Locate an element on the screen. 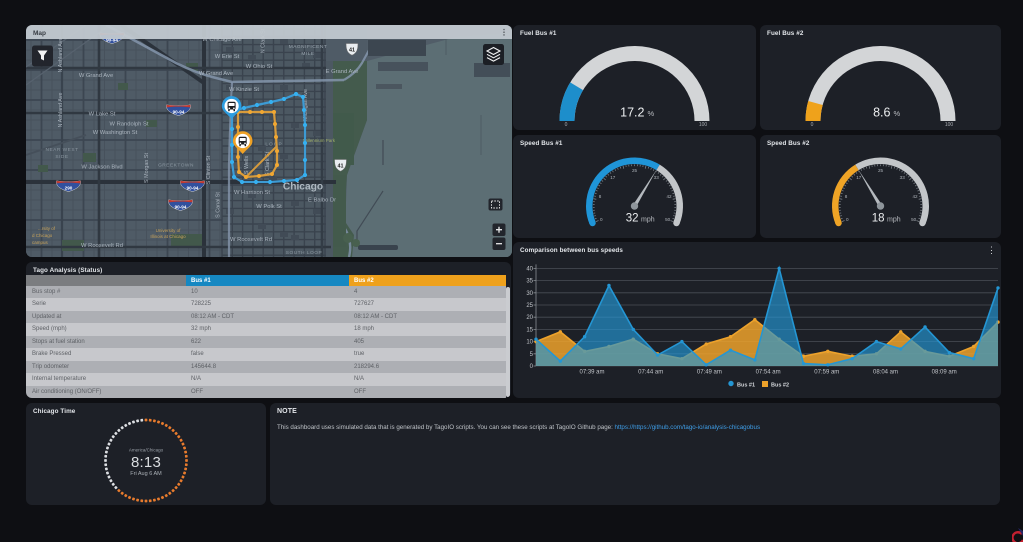 This screenshot has height=542, width=1023. svg-text: 10 is located at coordinates (529, 343).